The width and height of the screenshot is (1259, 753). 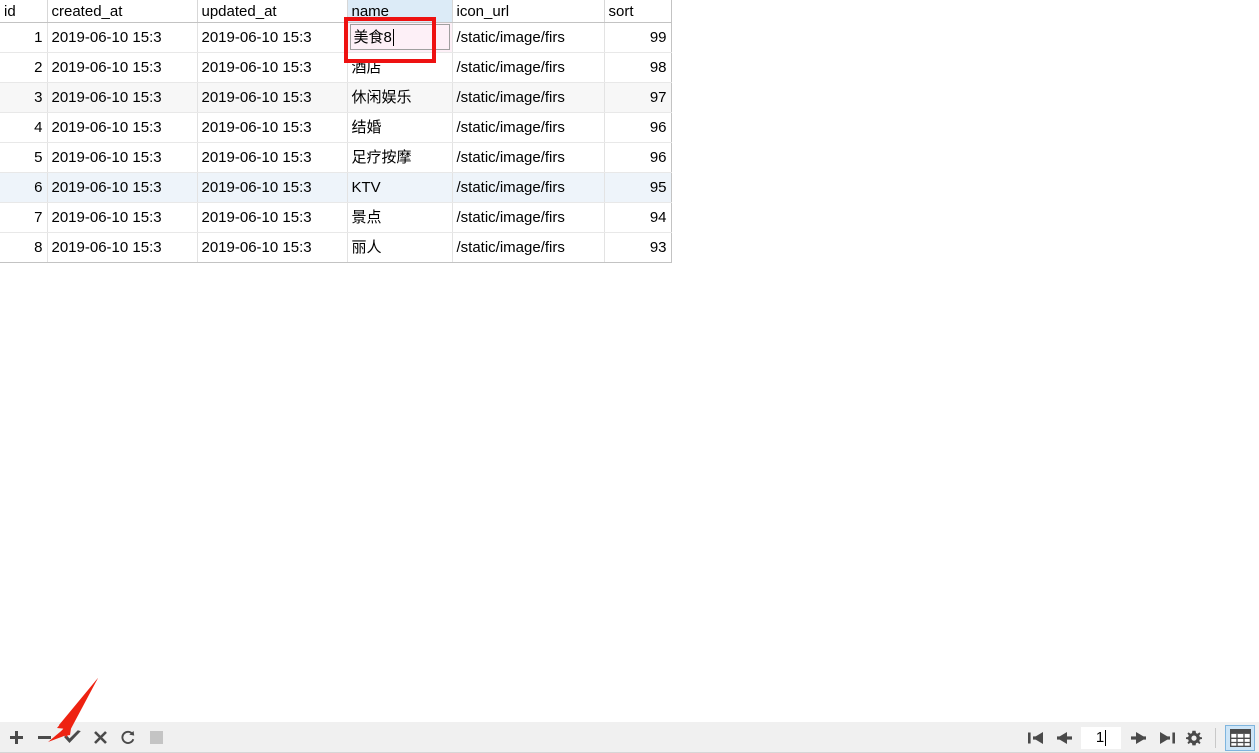 I want to click on previous-page-button, so click(x=1064, y=737).